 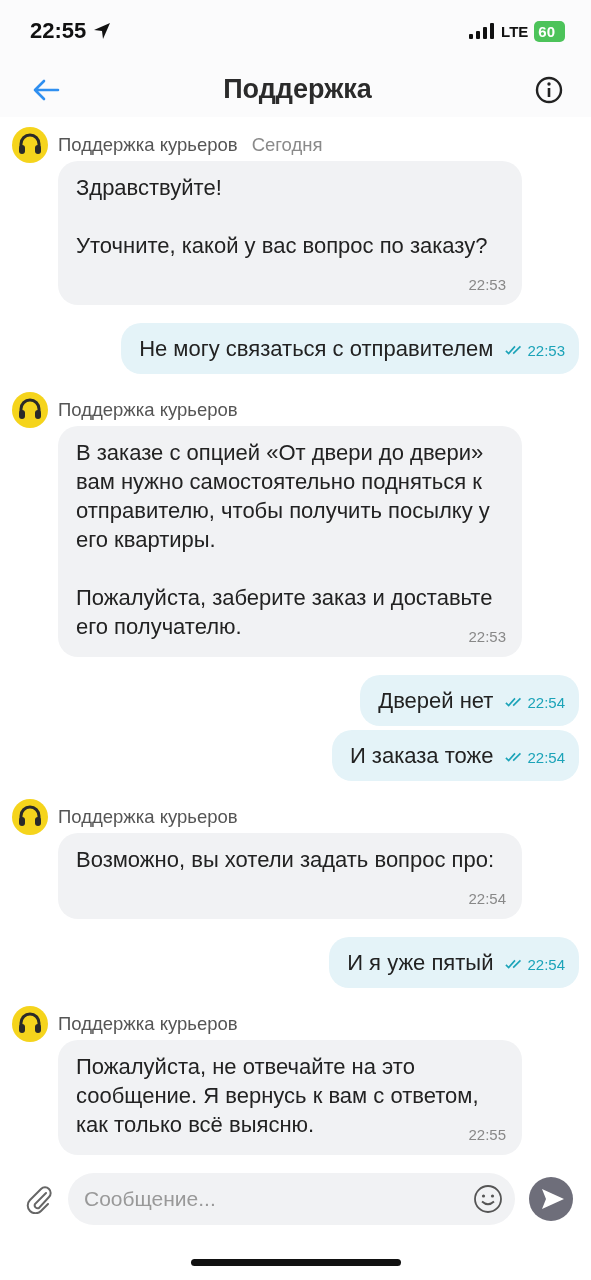 I want to click on message-bubble: Возможно, вы хотели задать вопрос про: 22:54, so click(x=290, y=875).